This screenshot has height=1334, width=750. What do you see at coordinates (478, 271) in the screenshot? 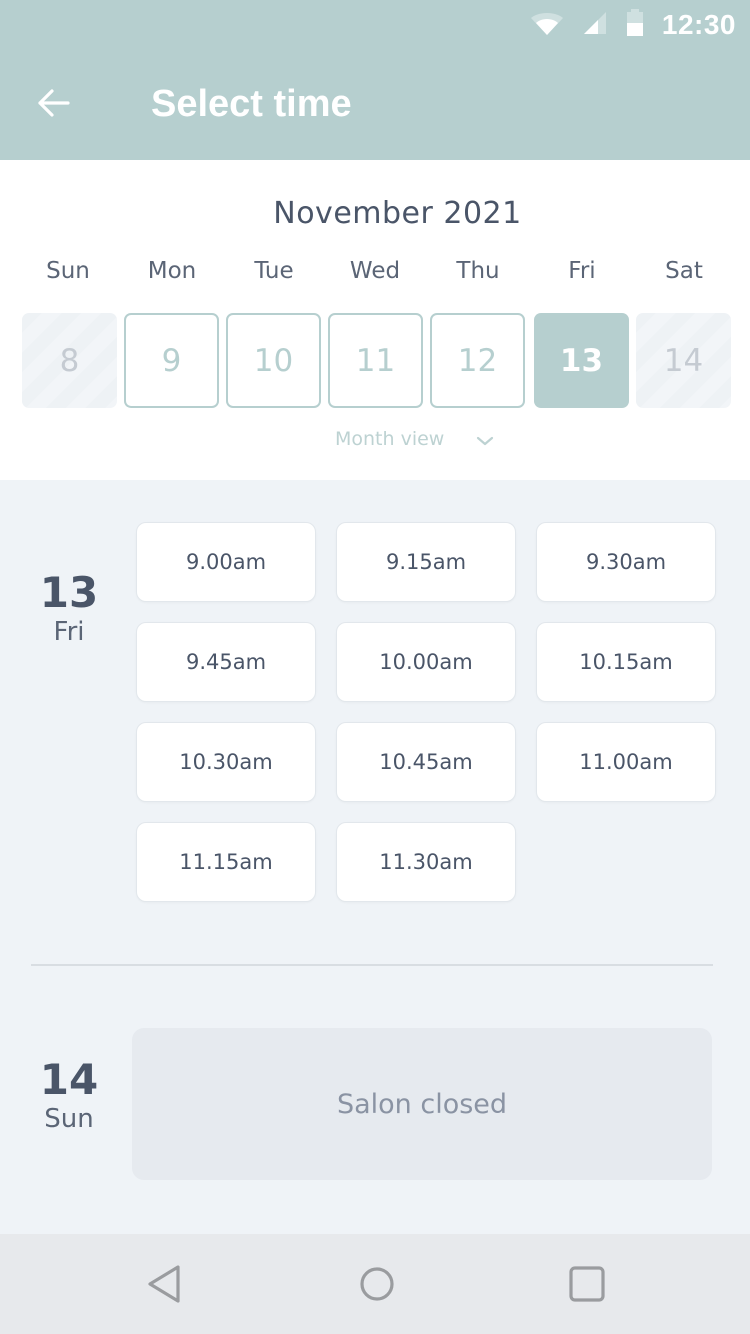
I see `weekday-label: Thu` at bounding box center [478, 271].